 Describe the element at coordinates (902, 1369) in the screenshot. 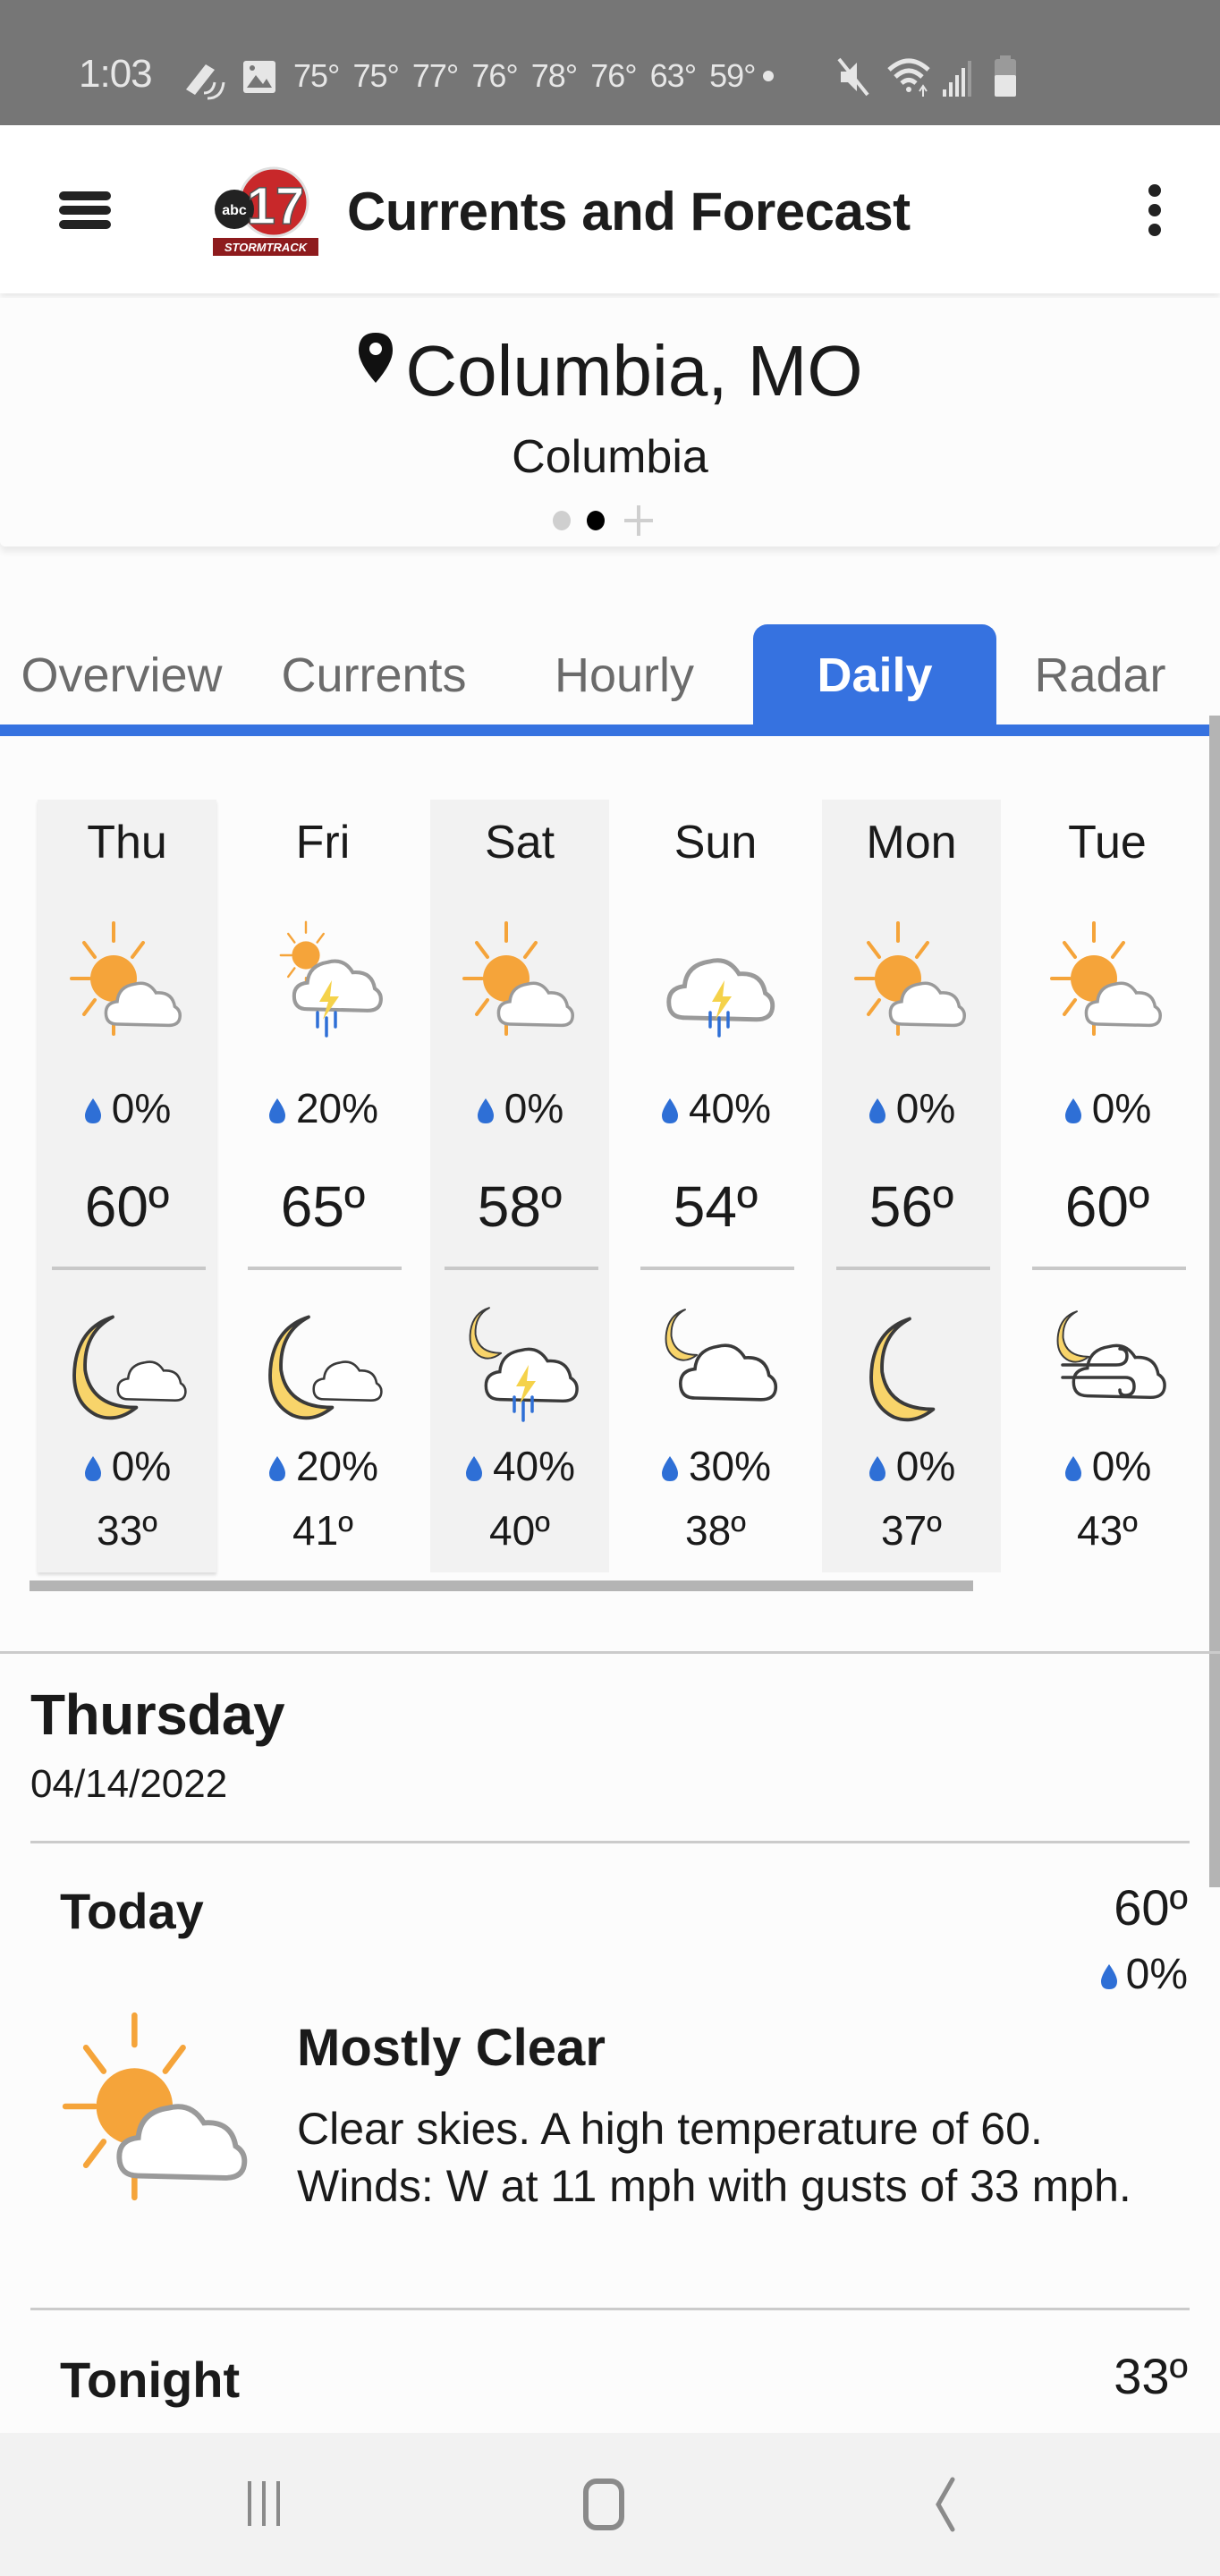

I see `moon-icon` at that location.